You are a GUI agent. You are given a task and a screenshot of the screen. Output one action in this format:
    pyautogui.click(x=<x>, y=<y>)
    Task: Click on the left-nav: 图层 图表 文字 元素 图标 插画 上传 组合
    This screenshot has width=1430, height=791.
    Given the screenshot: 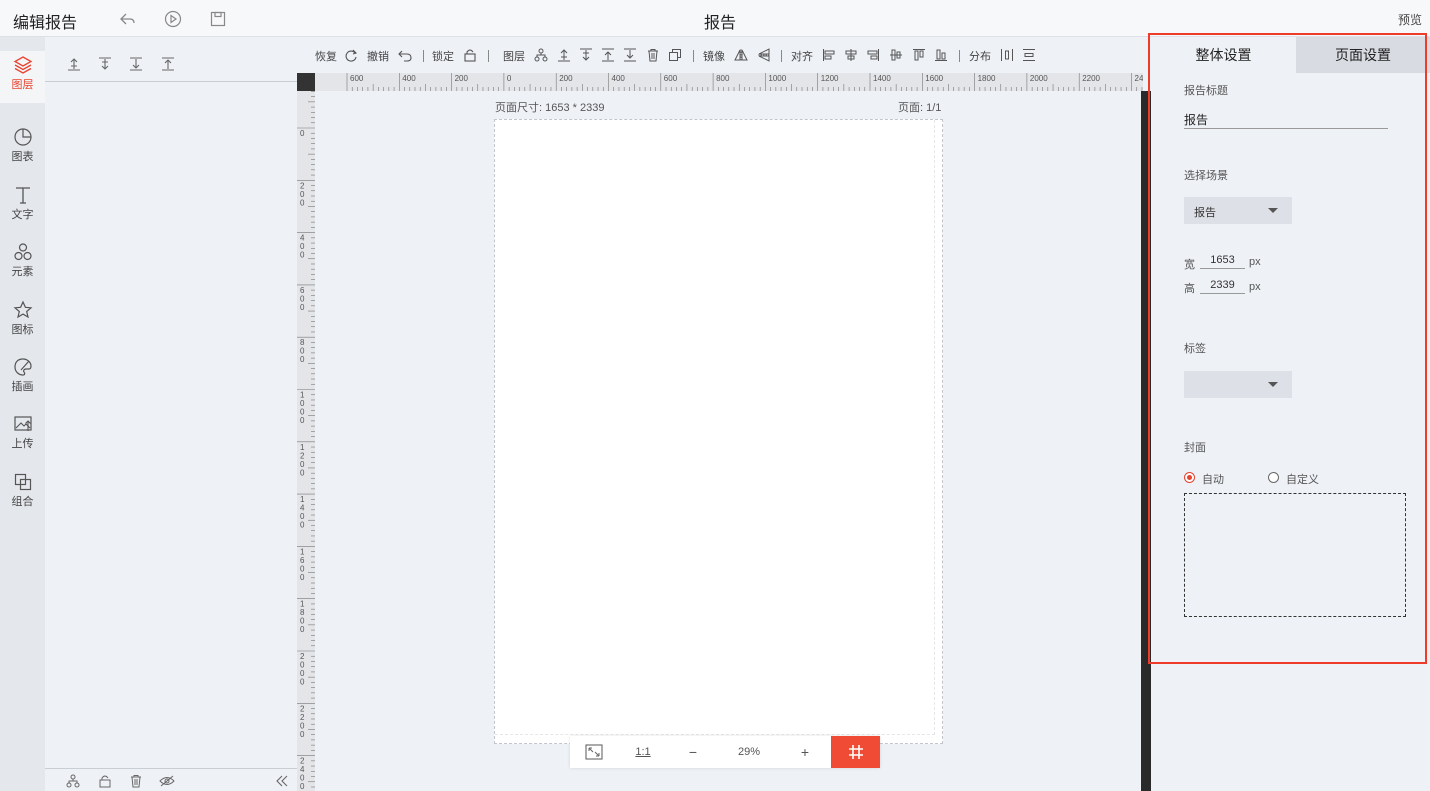 What is the action you would take?
    pyautogui.click(x=22, y=414)
    